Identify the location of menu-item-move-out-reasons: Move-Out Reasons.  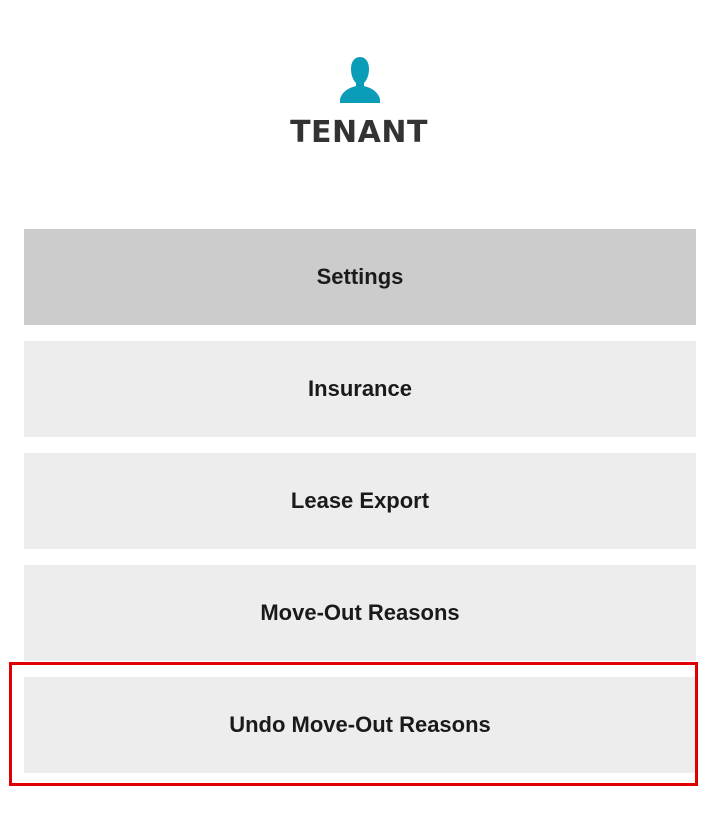
(360, 613).